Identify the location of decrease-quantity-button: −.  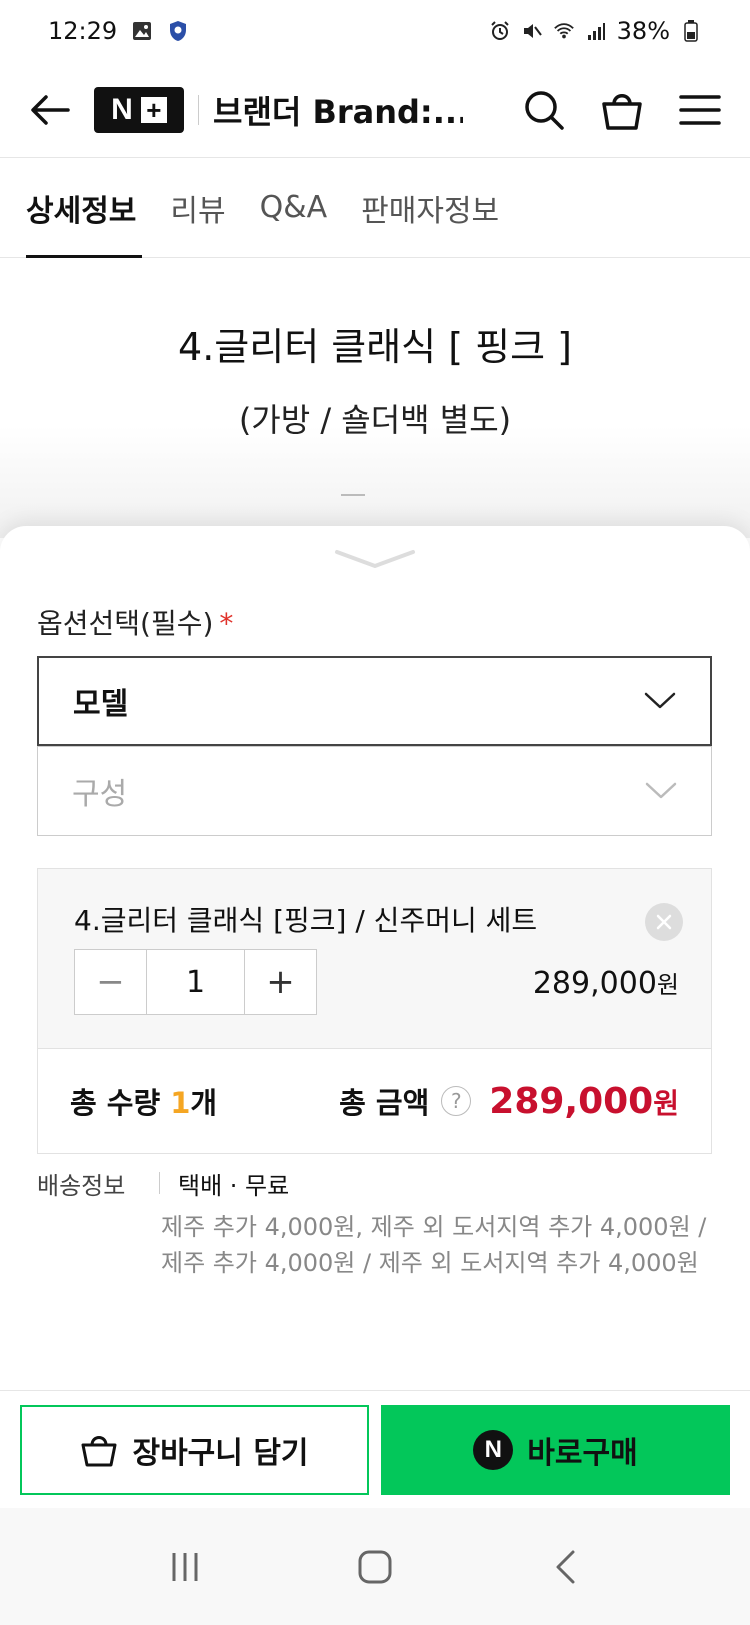
(110, 982).